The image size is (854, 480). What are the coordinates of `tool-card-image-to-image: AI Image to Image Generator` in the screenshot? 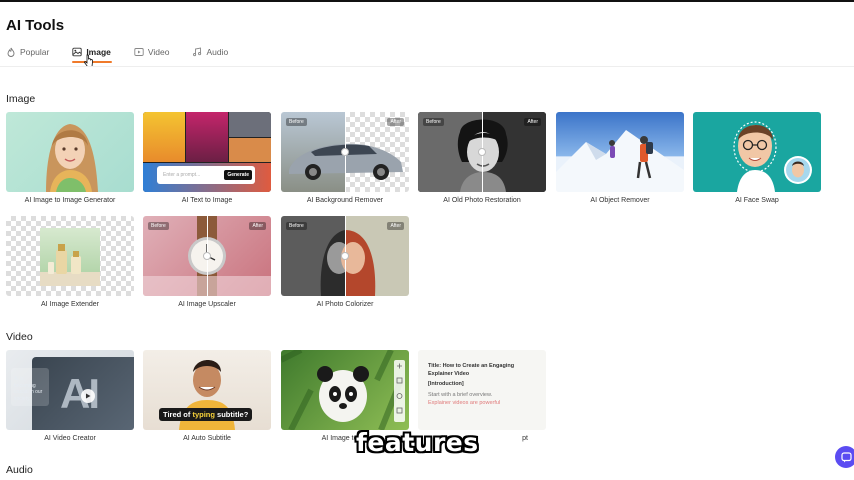 It's located at (70, 158).